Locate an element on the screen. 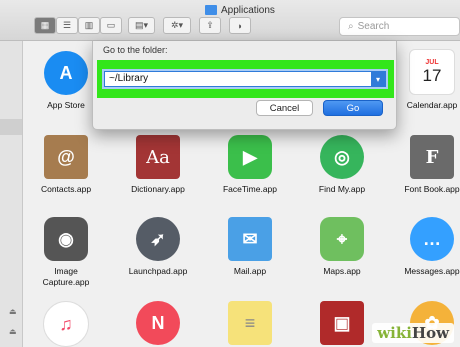 This screenshot has height=347, width=460. app-item-find-my: ◎ Find My.app is located at coordinates (342, 165).